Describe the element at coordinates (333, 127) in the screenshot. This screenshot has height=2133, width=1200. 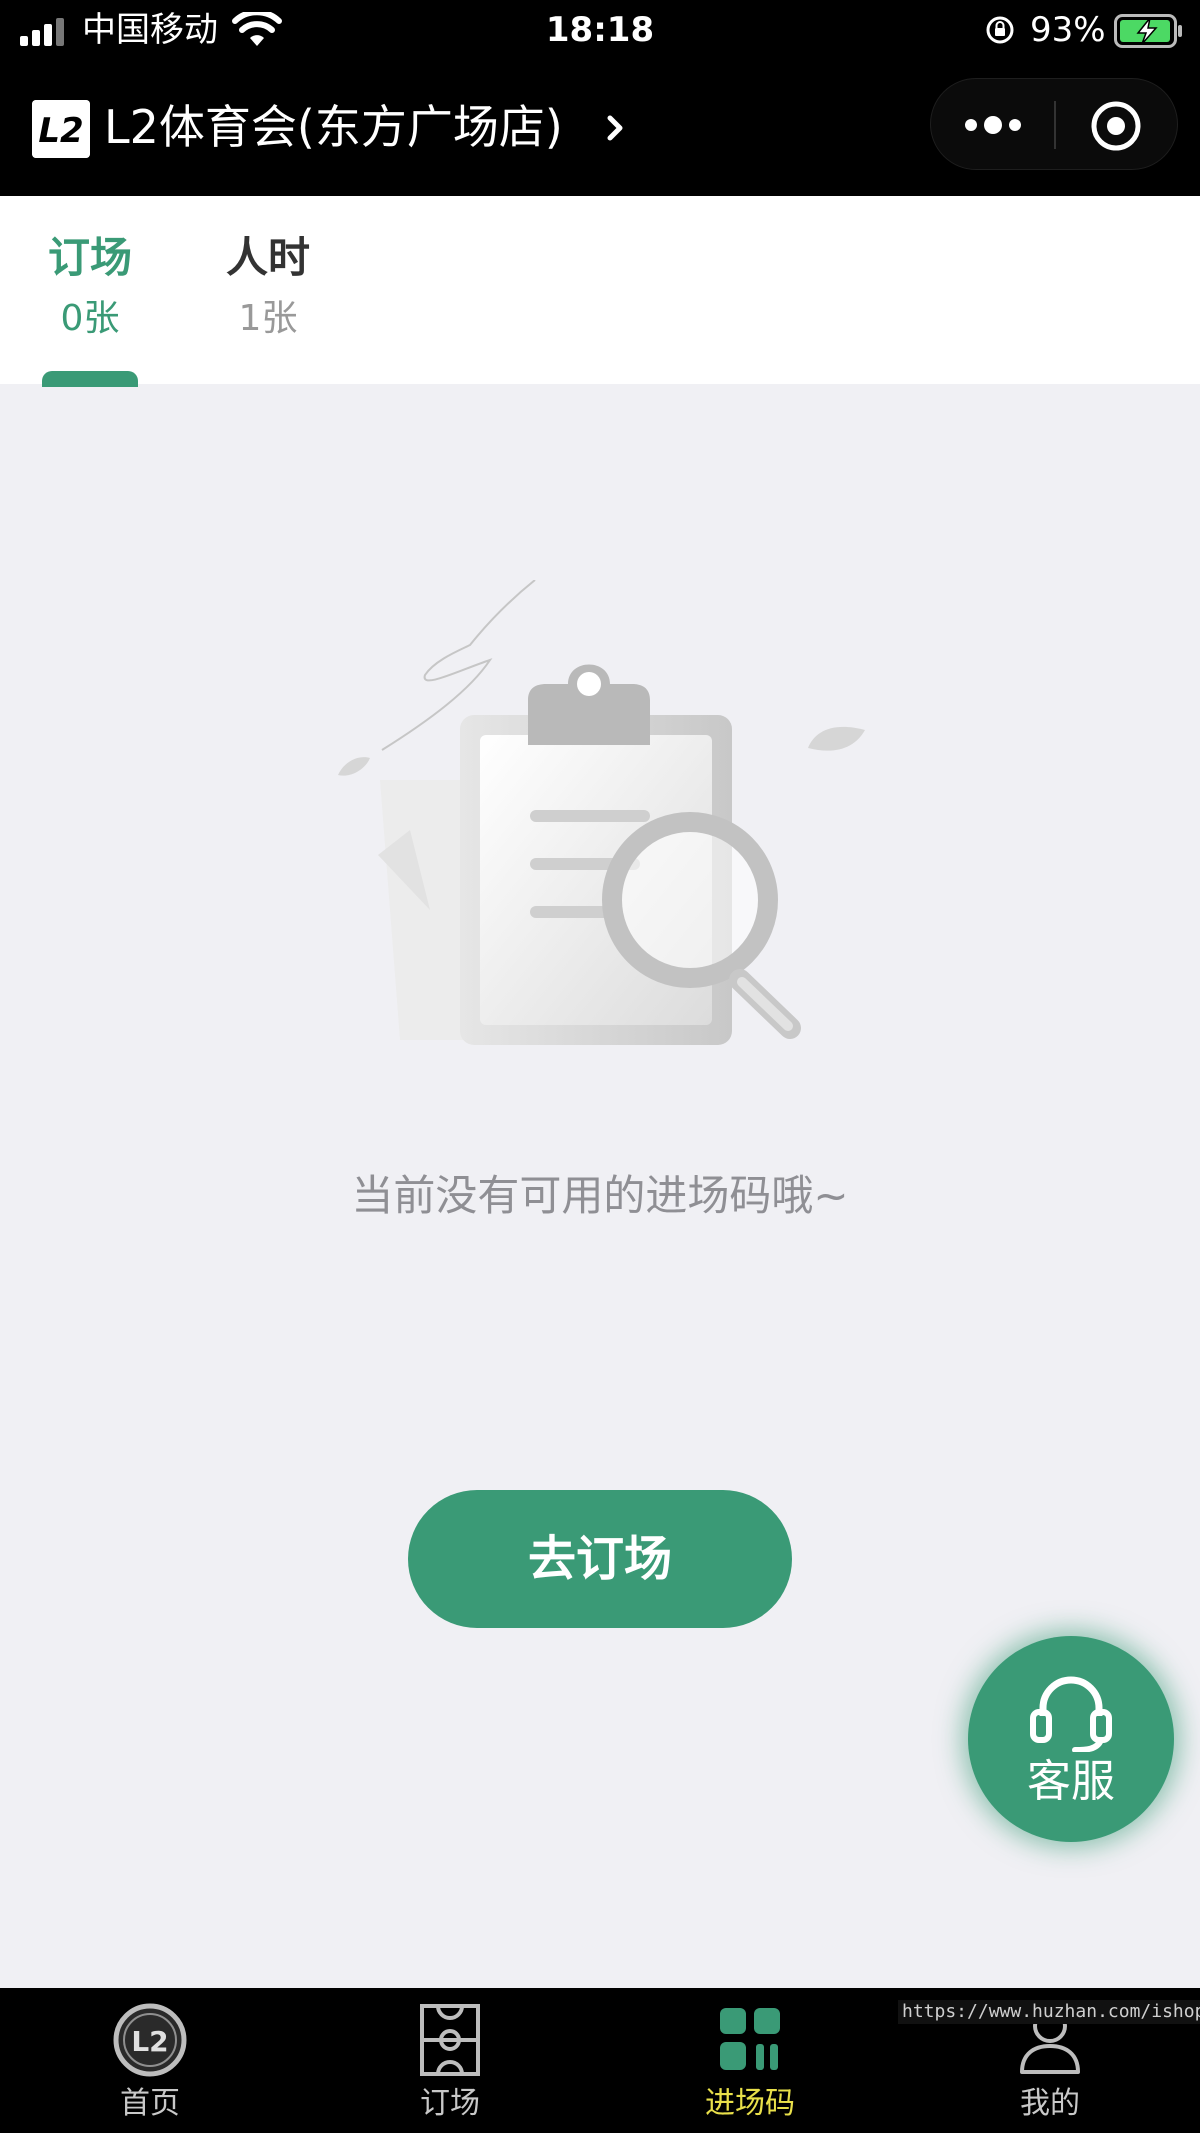
I see `venue-title: L2体育会(东方广场店)` at that location.